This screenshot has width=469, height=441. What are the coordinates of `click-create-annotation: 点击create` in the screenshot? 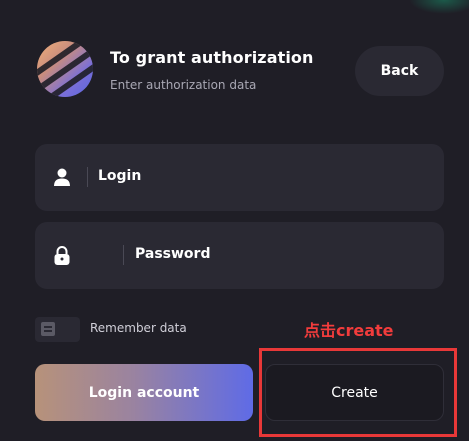 It's located at (349, 330).